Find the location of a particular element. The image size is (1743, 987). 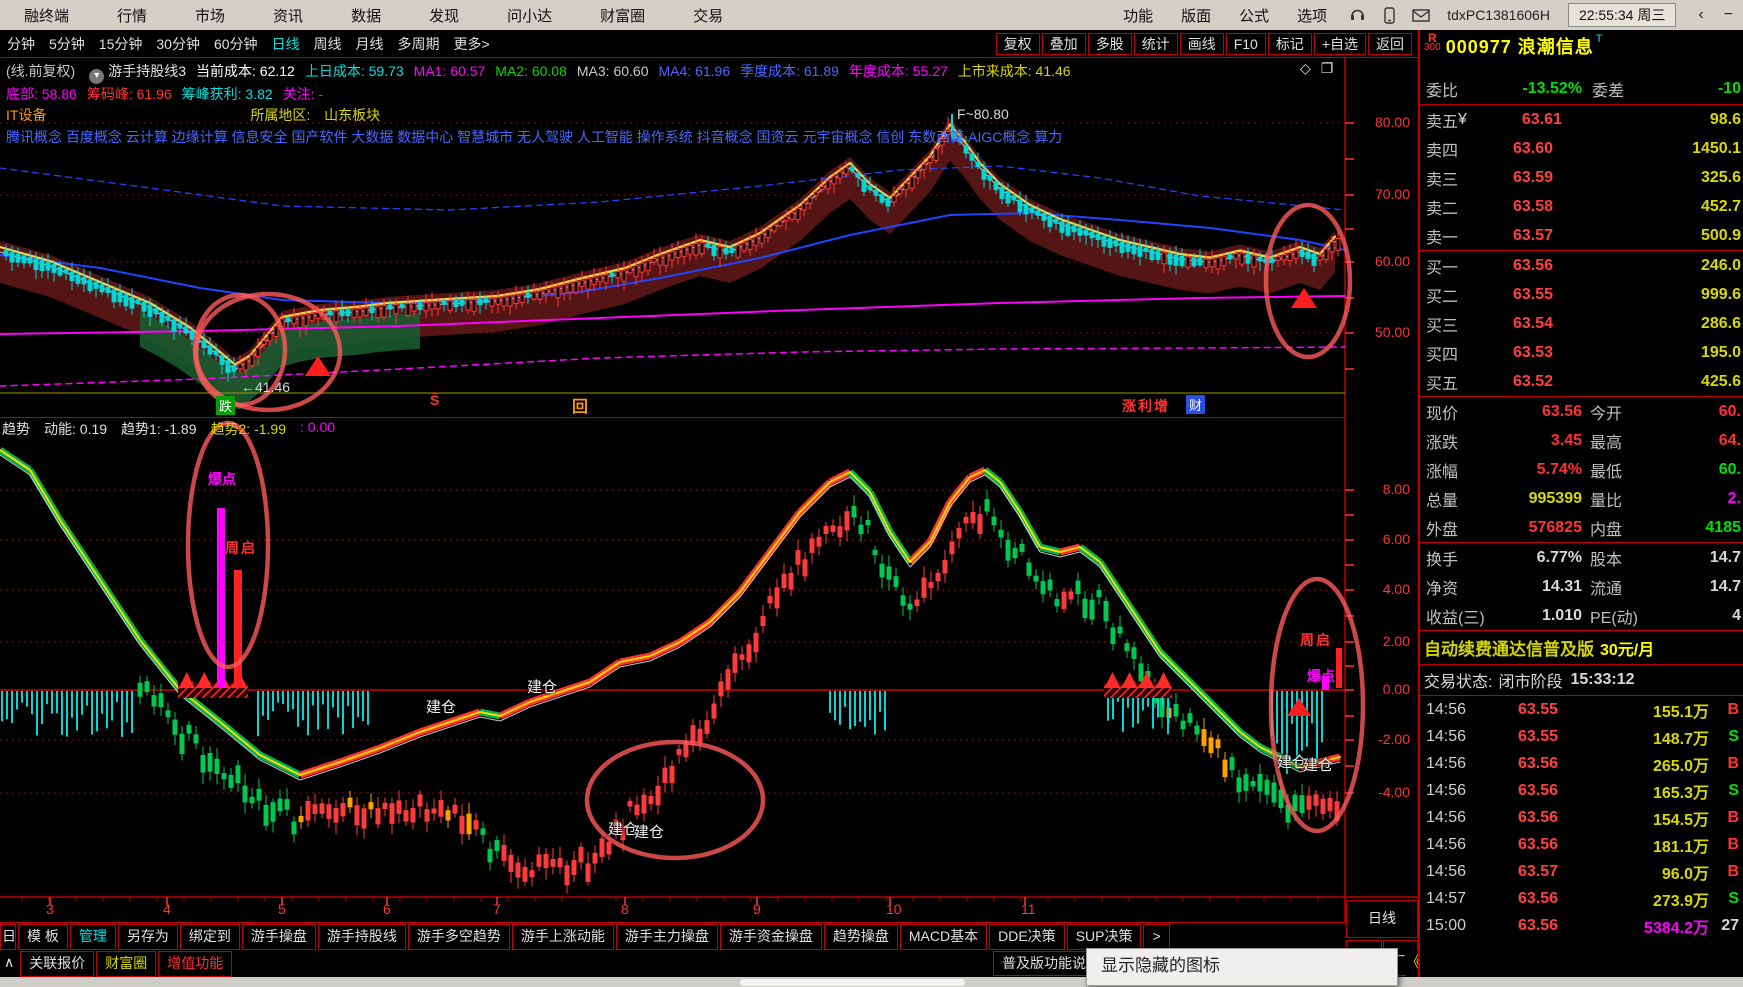

x-axis-label: 3 is located at coordinates (50, 909).